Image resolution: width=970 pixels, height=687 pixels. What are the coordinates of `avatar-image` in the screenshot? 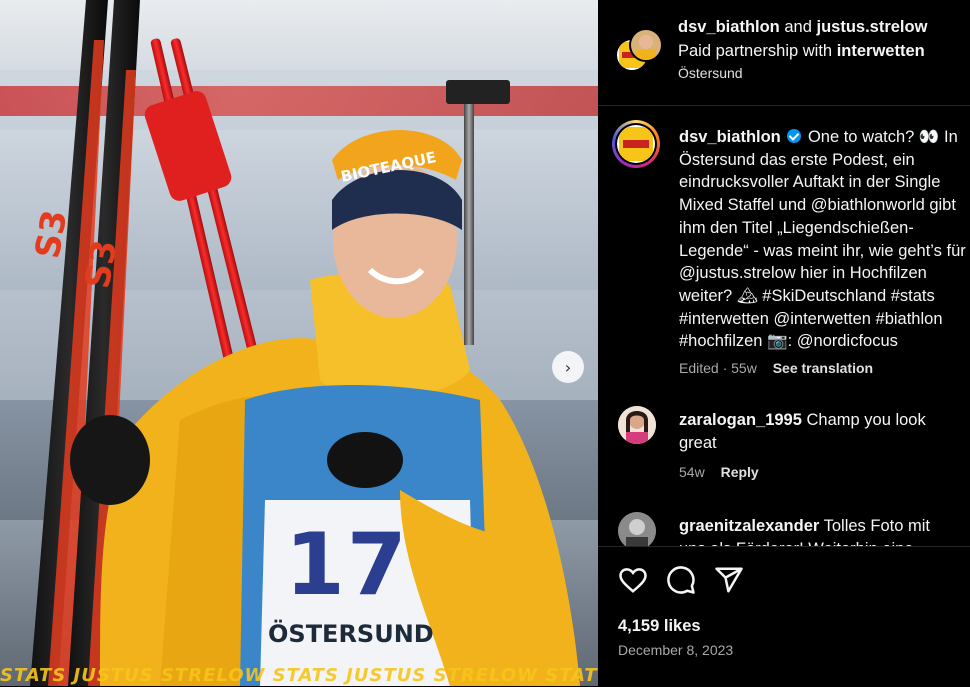 It's located at (636, 144).